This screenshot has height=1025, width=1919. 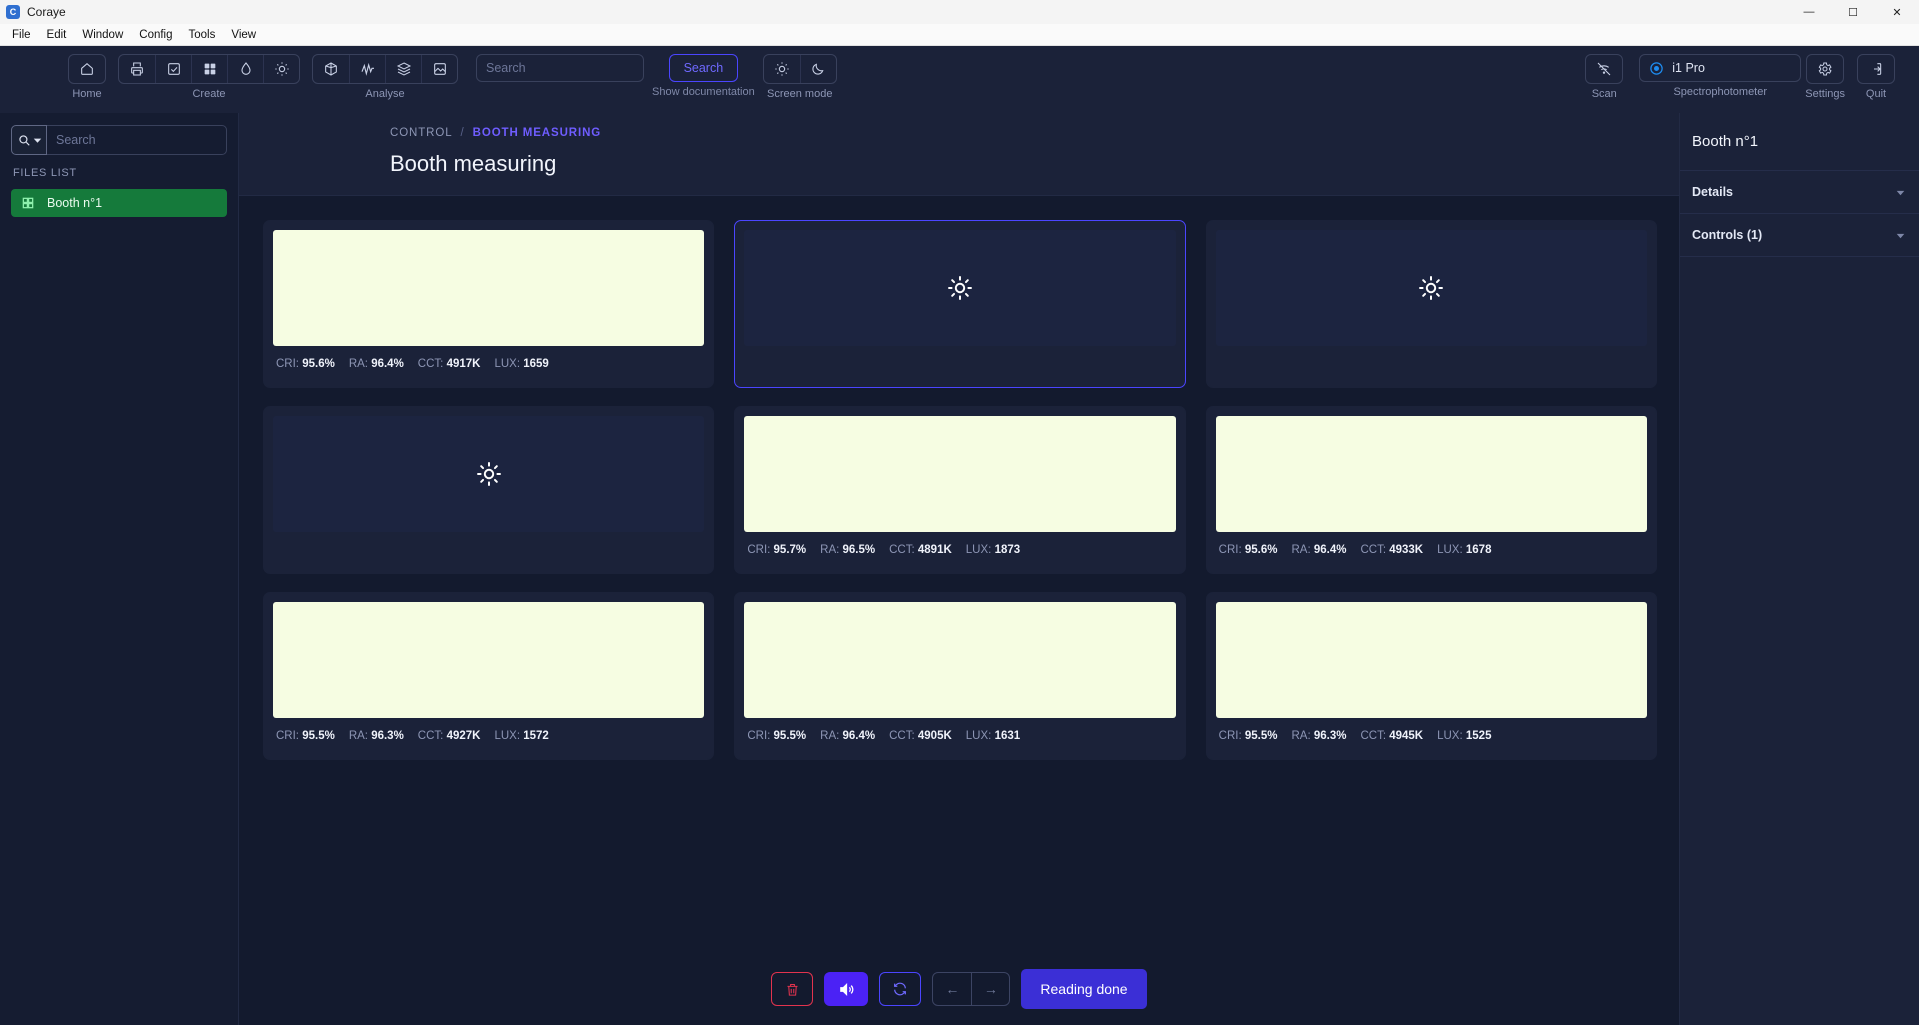 I want to click on toolbar-search-group, so click(x=560, y=68).